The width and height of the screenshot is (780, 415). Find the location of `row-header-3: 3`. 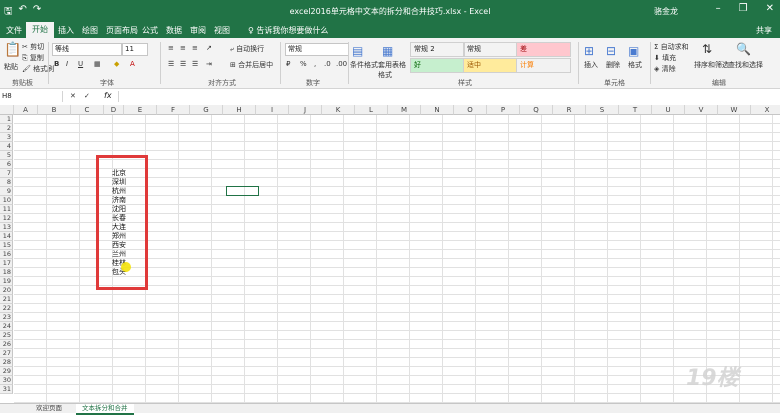

row-header-3: 3 is located at coordinates (6, 137).